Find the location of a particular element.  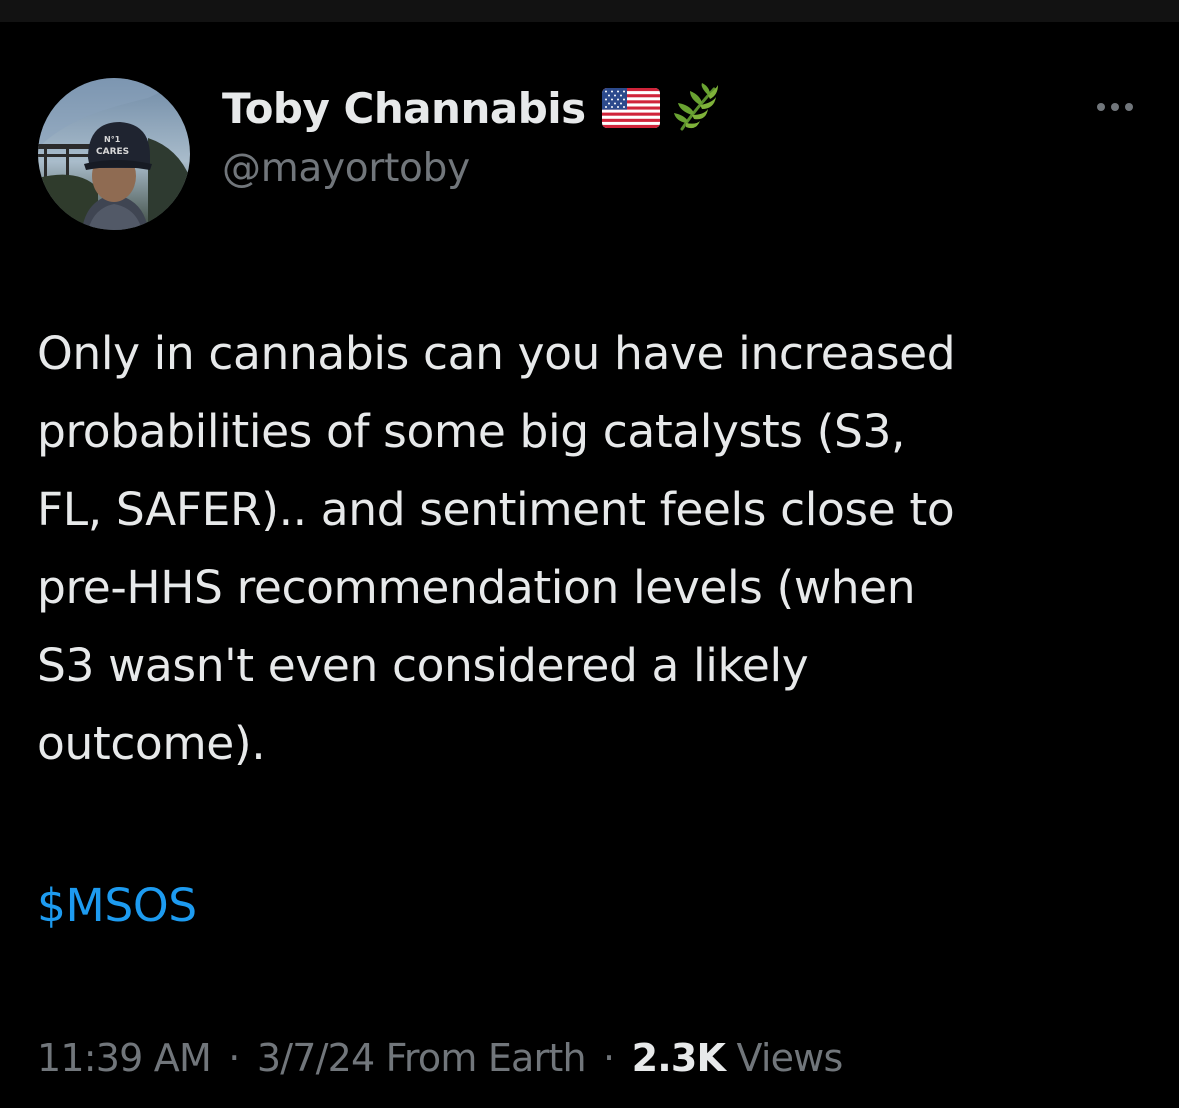

tweet-text-line: probabilities of some big catalysts (S3, is located at coordinates (471, 431).